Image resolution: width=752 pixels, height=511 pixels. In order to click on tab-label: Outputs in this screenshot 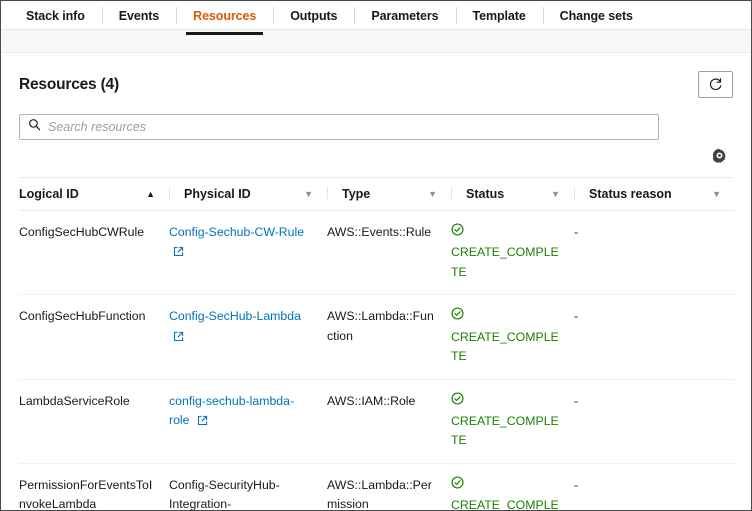, I will do `click(314, 15)`.